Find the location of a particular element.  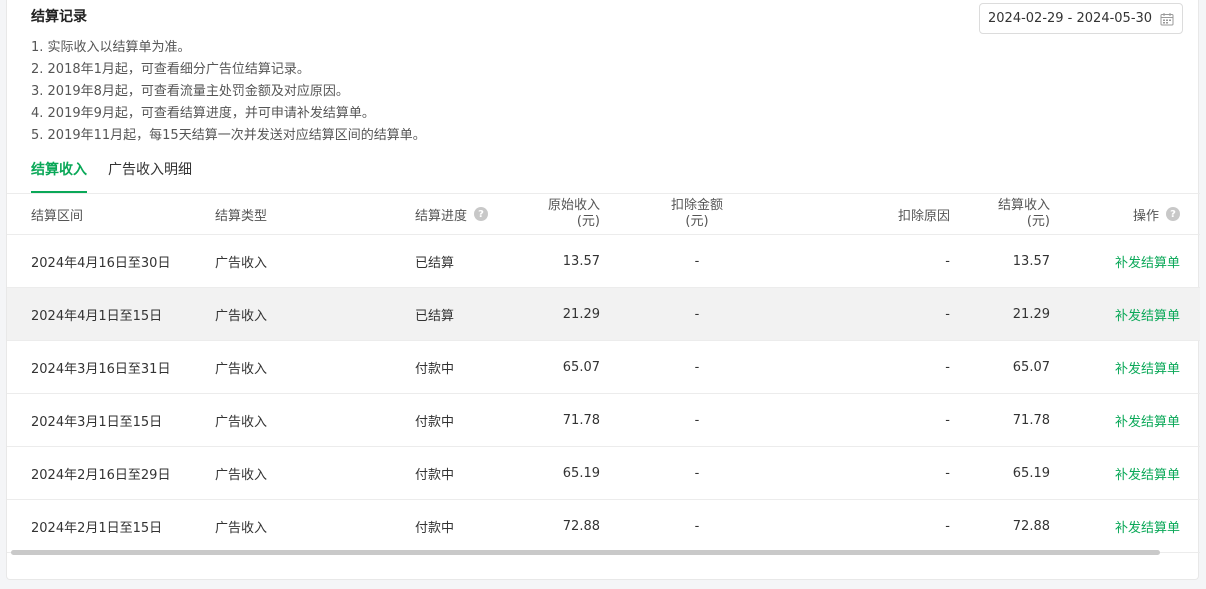

note-item: 4. 2019年9月起，可查看结算进度，并可申请补发结算单。 is located at coordinates (203, 113).